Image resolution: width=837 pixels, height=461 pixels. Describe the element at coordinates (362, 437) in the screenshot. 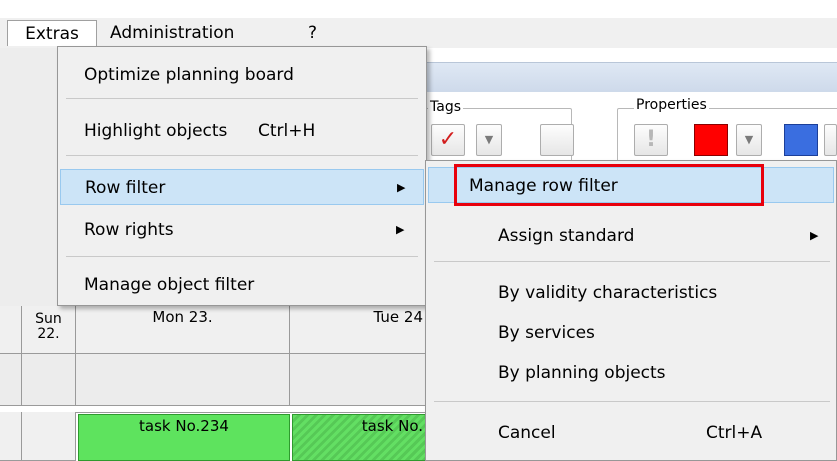

I see `task-bar: task No.` at that location.